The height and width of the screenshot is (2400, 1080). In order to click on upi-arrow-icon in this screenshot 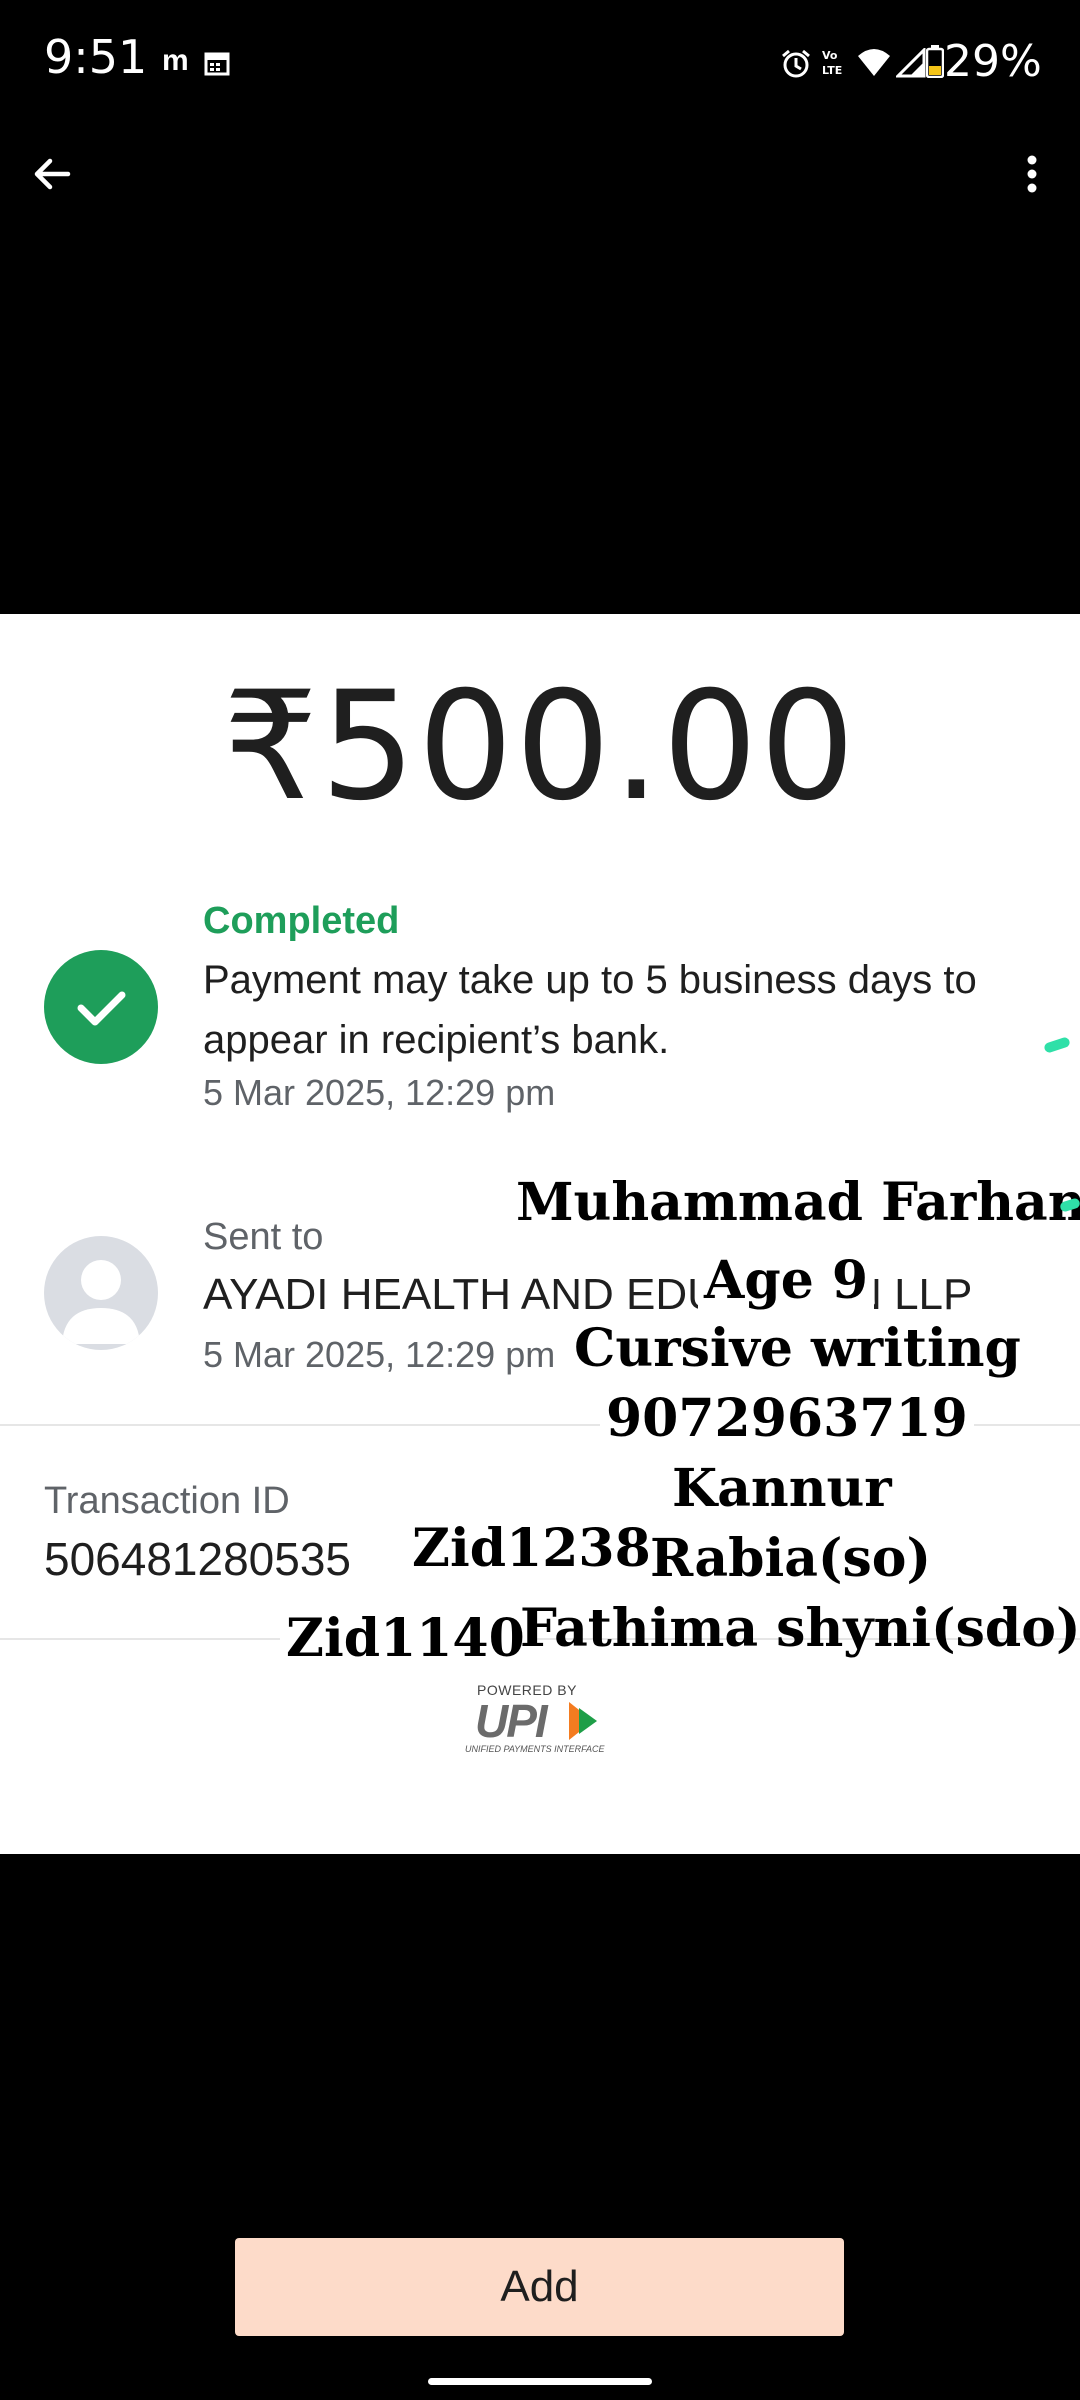, I will do `click(583, 1721)`.